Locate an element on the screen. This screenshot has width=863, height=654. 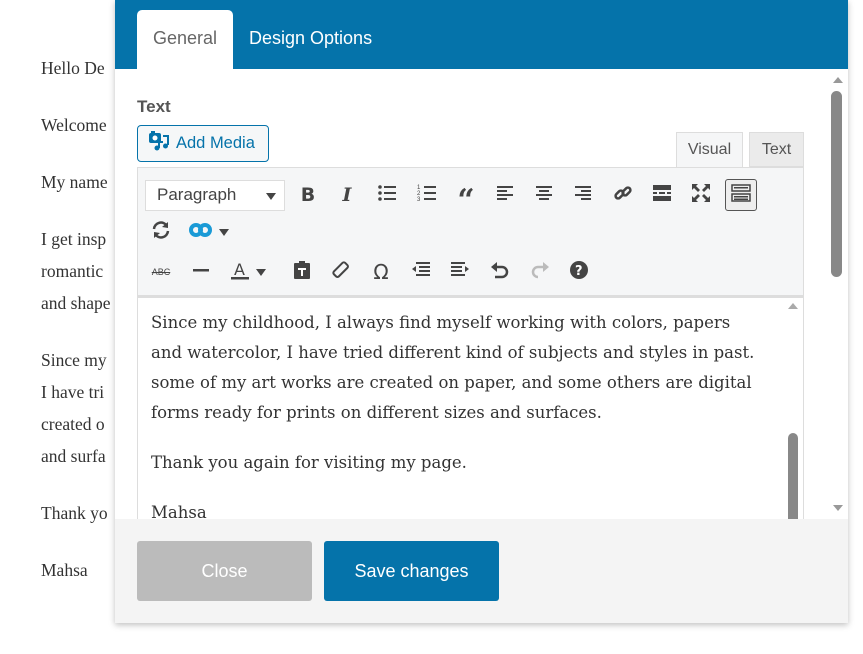
bullet-list-icon is located at coordinates (387, 195).